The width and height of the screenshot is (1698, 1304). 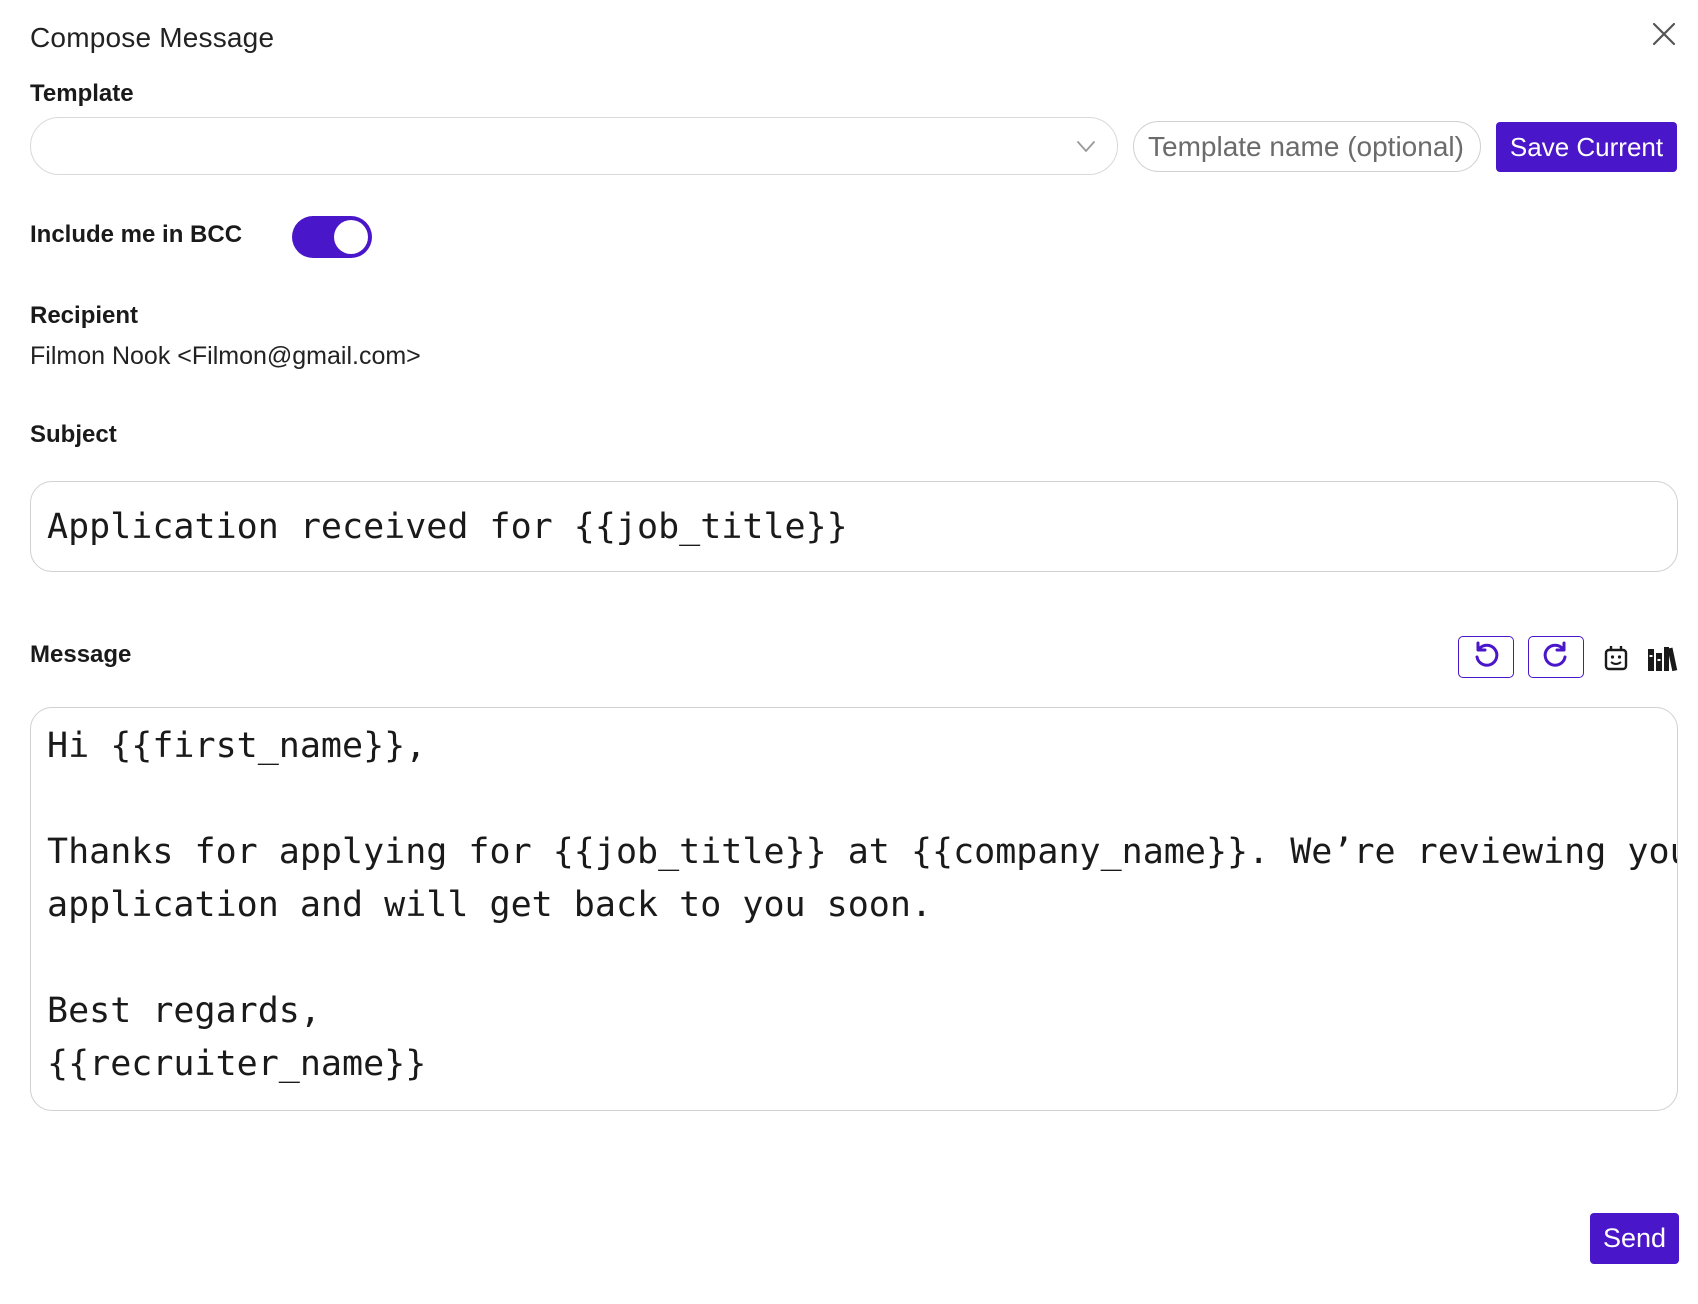 I want to click on toggle-knob, so click(x=351, y=237).